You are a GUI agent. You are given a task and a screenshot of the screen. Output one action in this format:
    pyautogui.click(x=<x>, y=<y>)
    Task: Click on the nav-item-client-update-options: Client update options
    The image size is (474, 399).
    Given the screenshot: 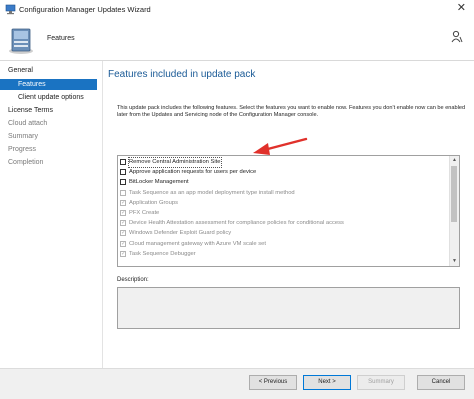 What is the action you would take?
    pyautogui.click(x=51, y=97)
    